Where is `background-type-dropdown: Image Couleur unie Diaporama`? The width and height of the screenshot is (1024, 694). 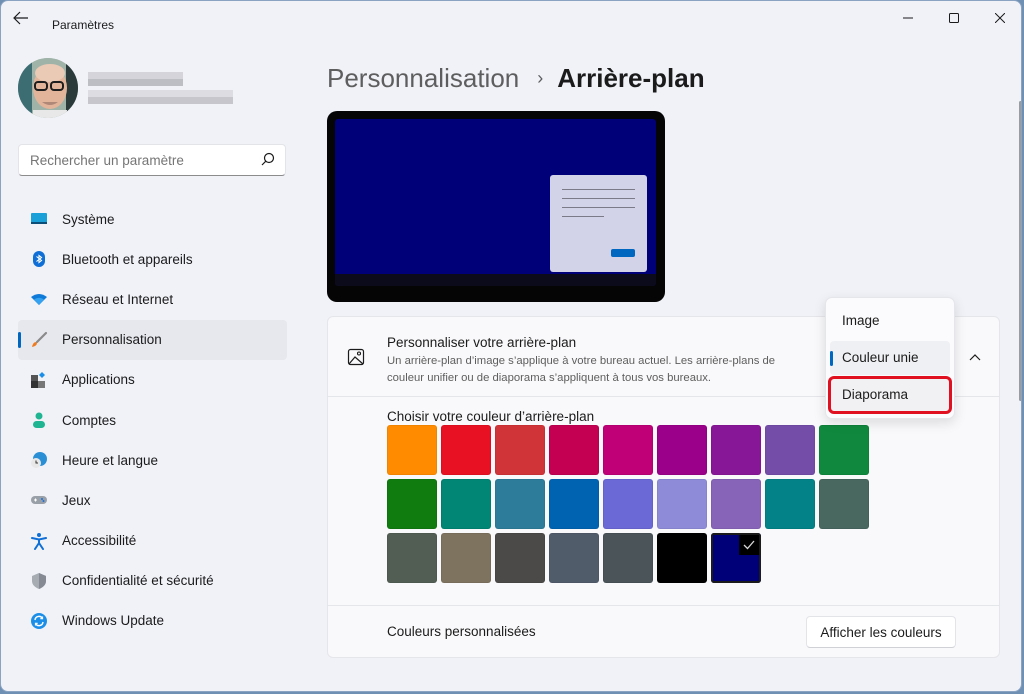 background-type-dropdown: Image Couleur unie Diaporama is located at coordinates (890, 358).